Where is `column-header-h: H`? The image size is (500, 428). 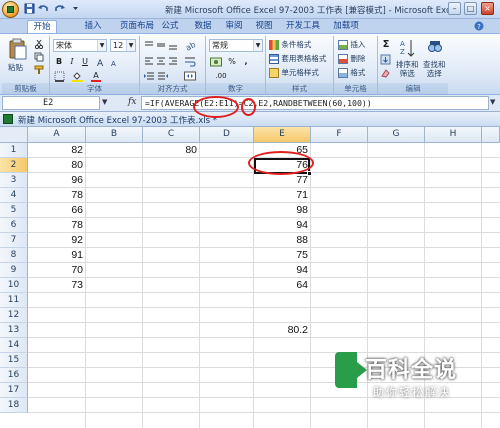
column-header-h: H is located at coordinates (453, 135).